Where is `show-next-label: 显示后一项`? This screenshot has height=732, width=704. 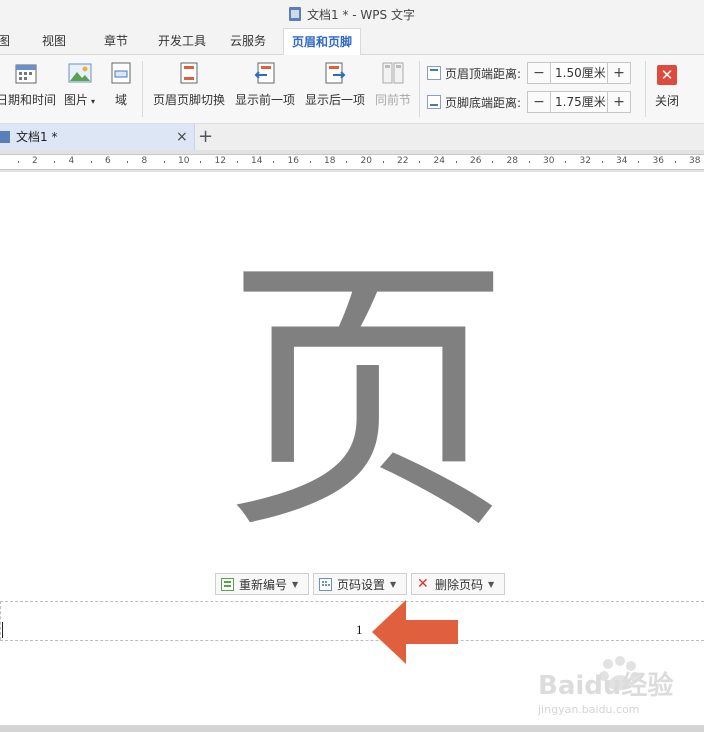
show-next-label: 显示后一项 is located at coordinates (335, 100).